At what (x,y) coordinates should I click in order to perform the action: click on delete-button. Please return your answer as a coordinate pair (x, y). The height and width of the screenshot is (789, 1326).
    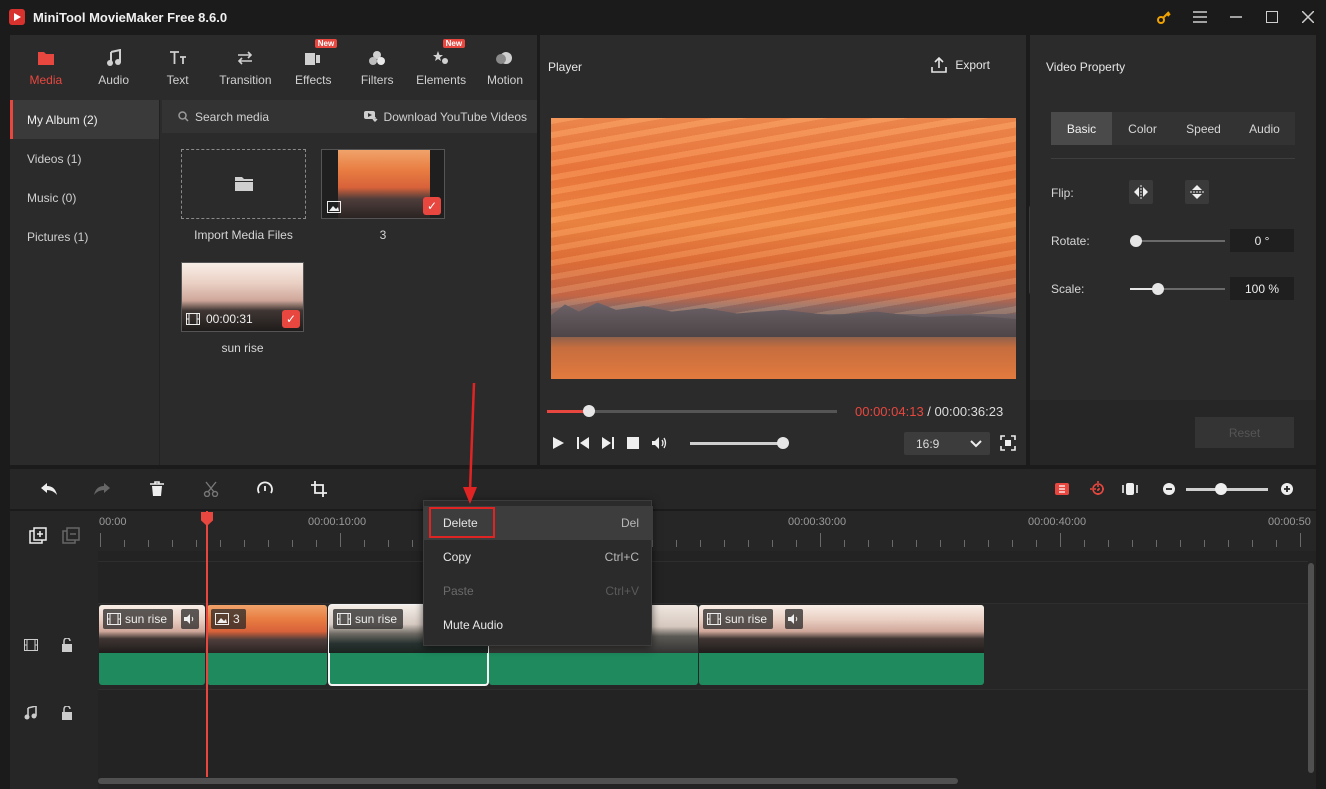
    Looking at the image, I should click on (157, 489).